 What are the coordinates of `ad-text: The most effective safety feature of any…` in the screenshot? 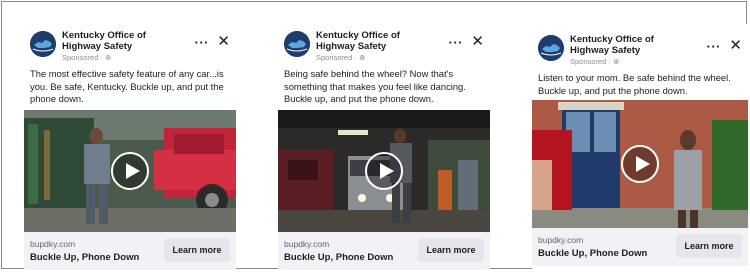 It's located at (127, 86).